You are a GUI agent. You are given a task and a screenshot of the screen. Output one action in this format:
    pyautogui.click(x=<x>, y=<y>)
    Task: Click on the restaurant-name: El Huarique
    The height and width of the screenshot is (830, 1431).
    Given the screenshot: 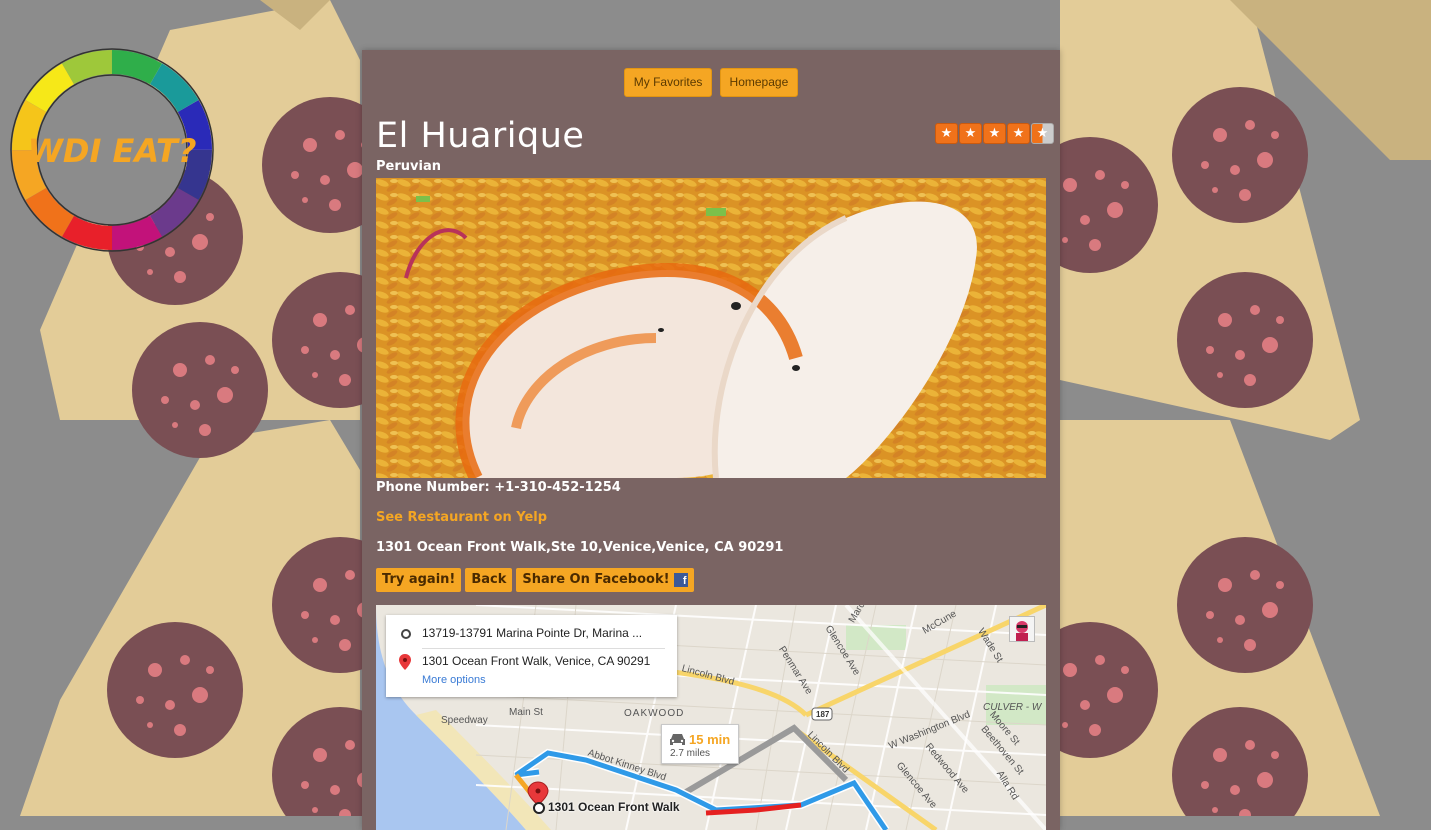 What is the action you would take?
    pyautogui.click(x=480, y=136)
    